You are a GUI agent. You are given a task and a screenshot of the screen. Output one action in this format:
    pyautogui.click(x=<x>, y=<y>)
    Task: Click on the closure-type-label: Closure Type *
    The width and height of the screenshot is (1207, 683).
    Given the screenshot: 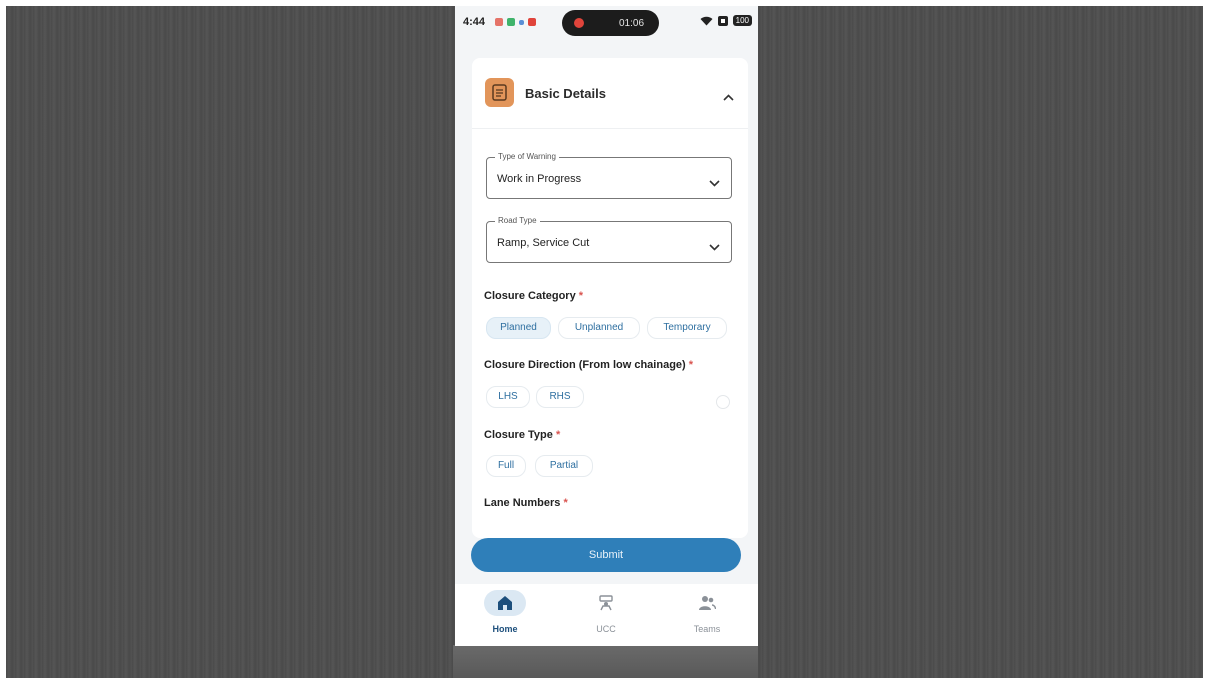 What is the action you would take?
    pyautogui.click(x=522, y=435)
    